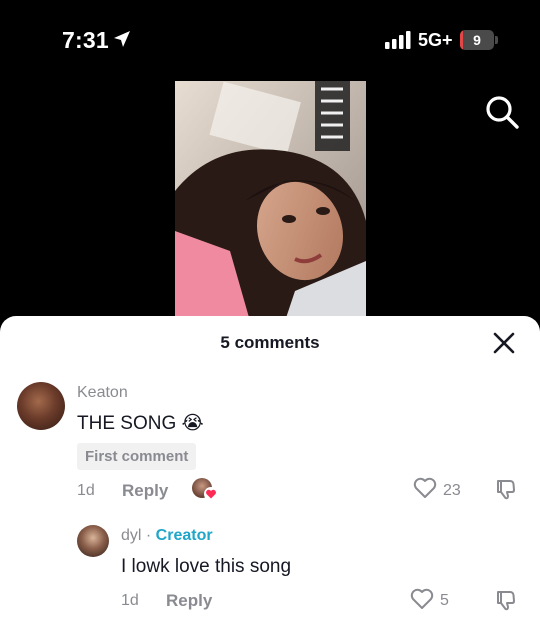 Image resolution: width=540 pixels, height=624 pixels. I want to click on status-time: 7:31, so click(85, 40).